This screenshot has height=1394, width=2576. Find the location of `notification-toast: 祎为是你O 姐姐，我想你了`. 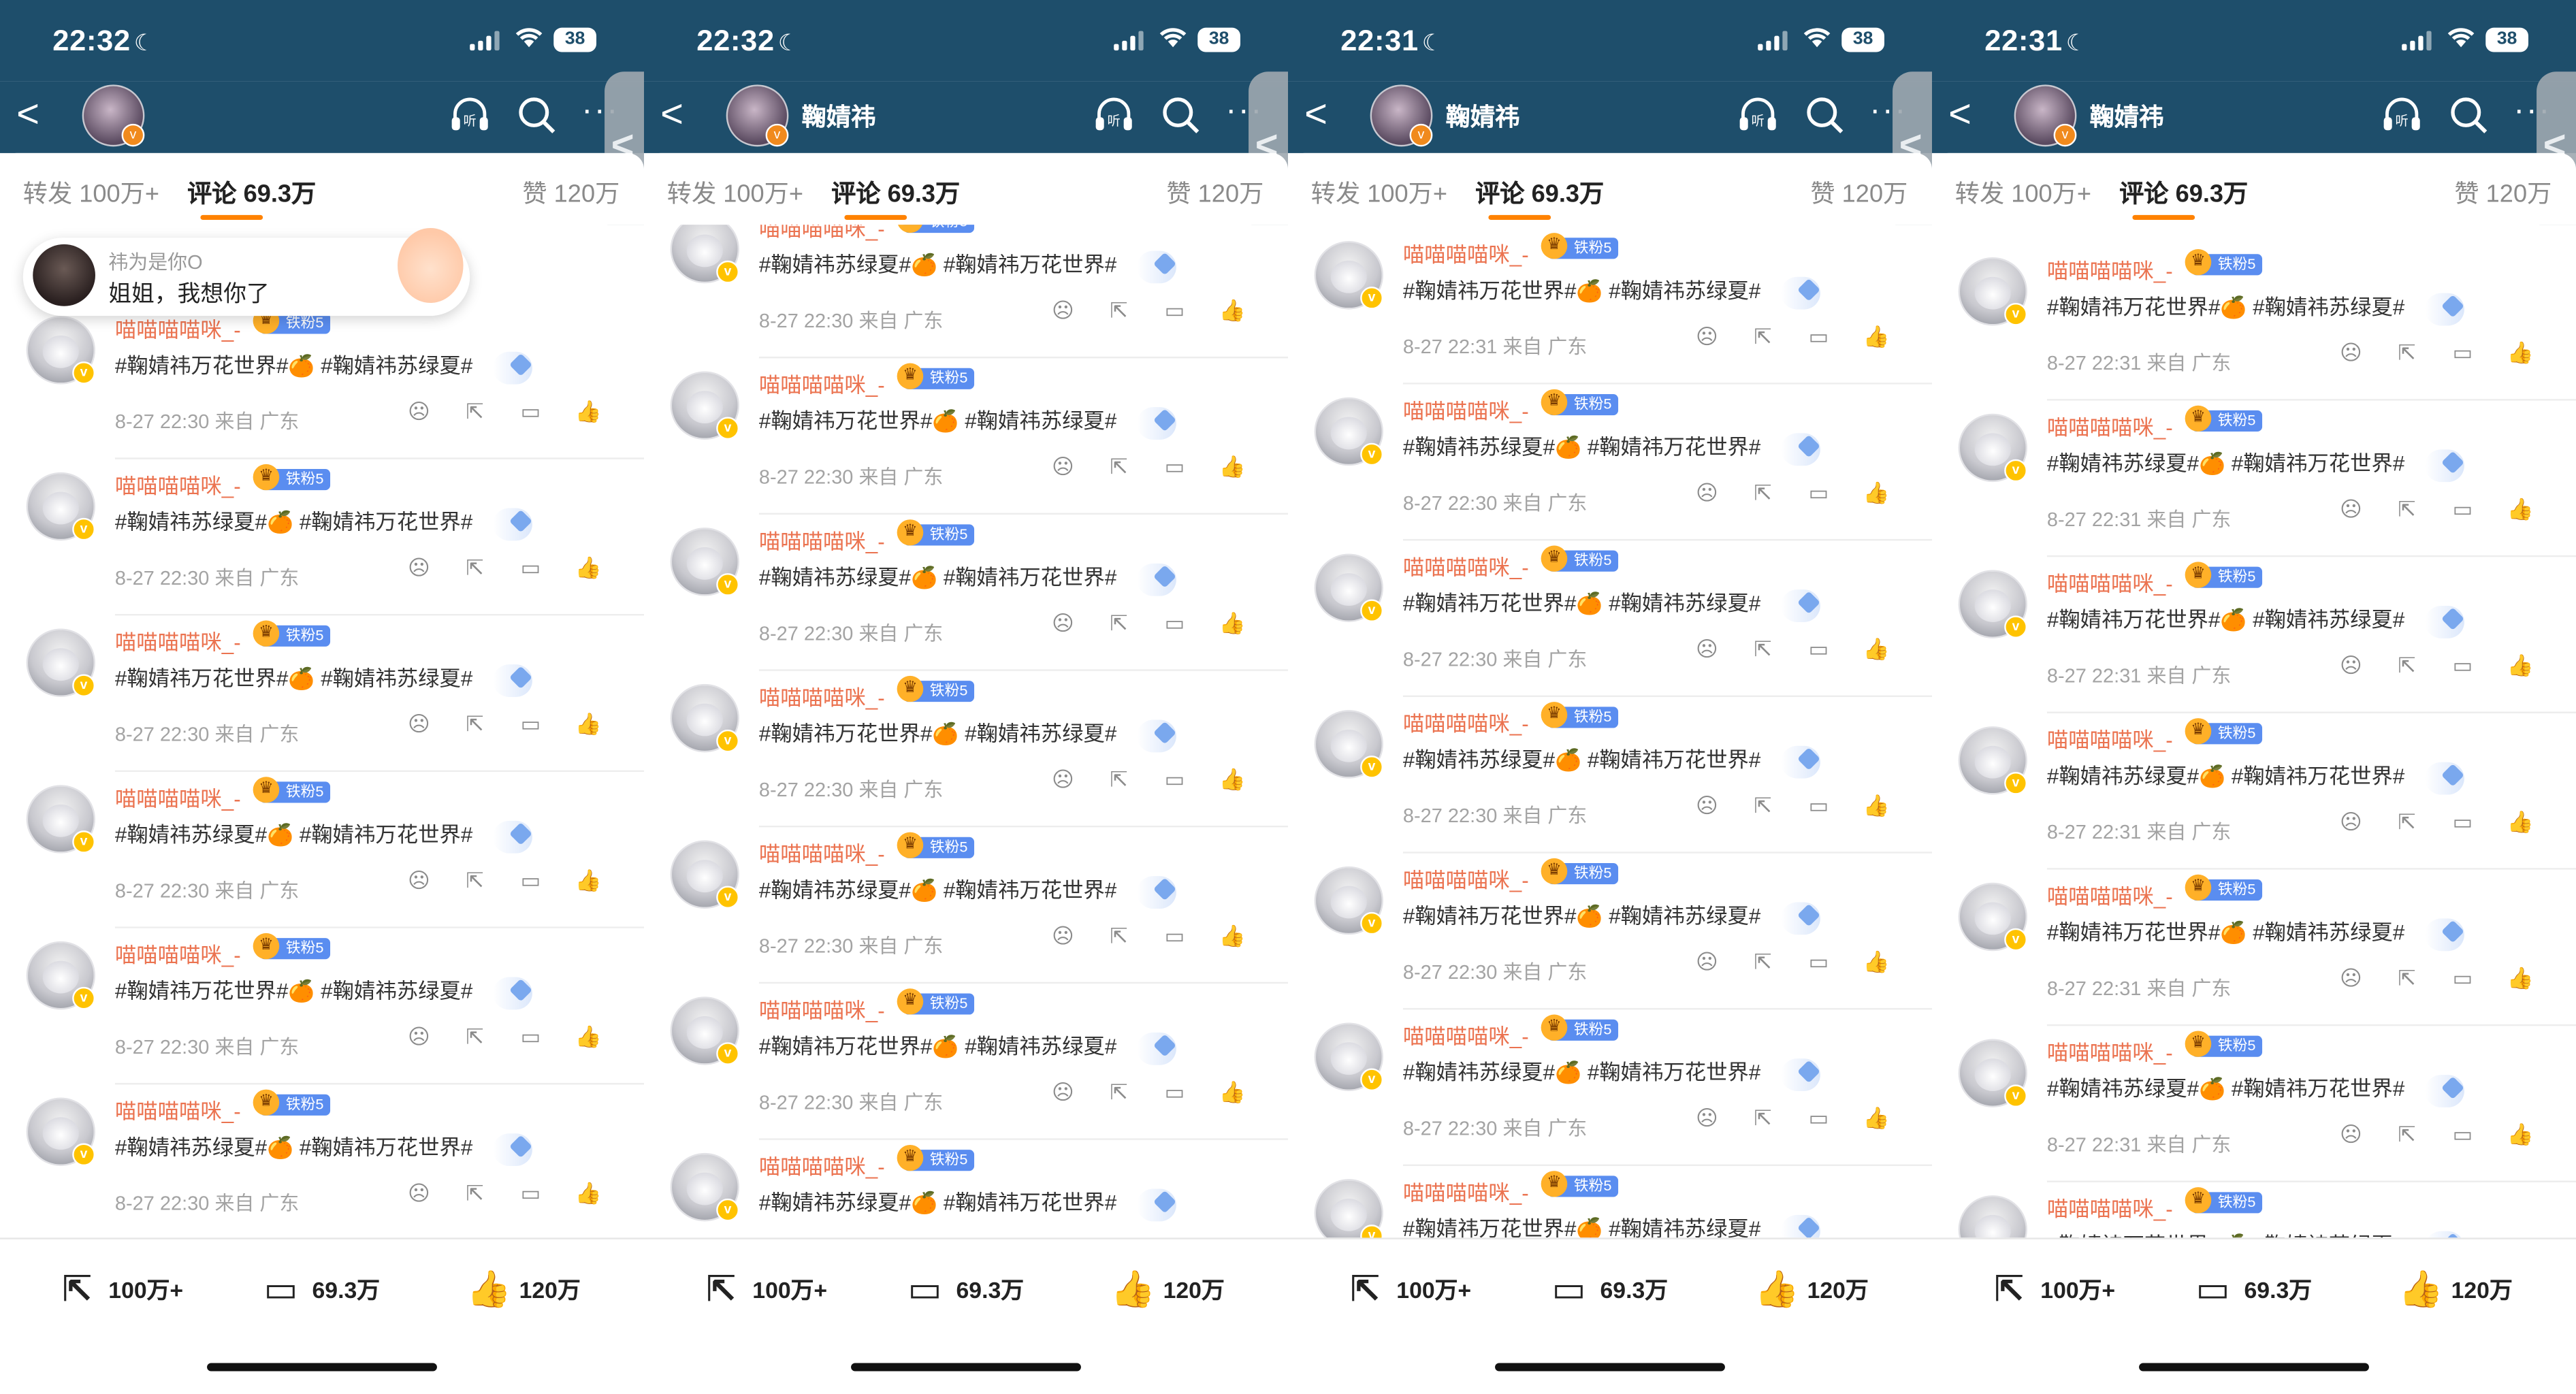

notification-toast: 祎为是你O 姐姐，我想你了 is located at coordinates (246, 272).